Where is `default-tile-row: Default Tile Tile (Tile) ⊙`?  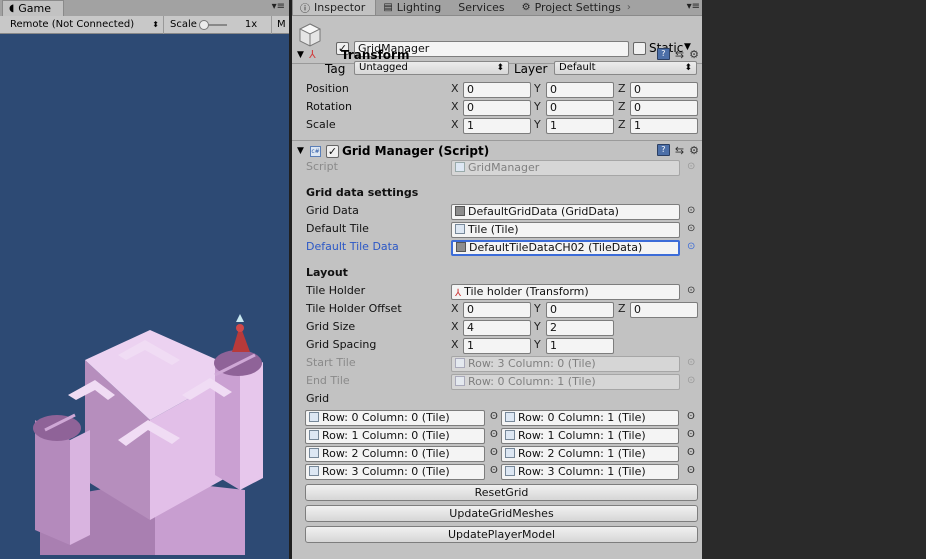
default-tile-row: Default Tile Tile (Tile) ⊙ is located at coordinates (497, 230).